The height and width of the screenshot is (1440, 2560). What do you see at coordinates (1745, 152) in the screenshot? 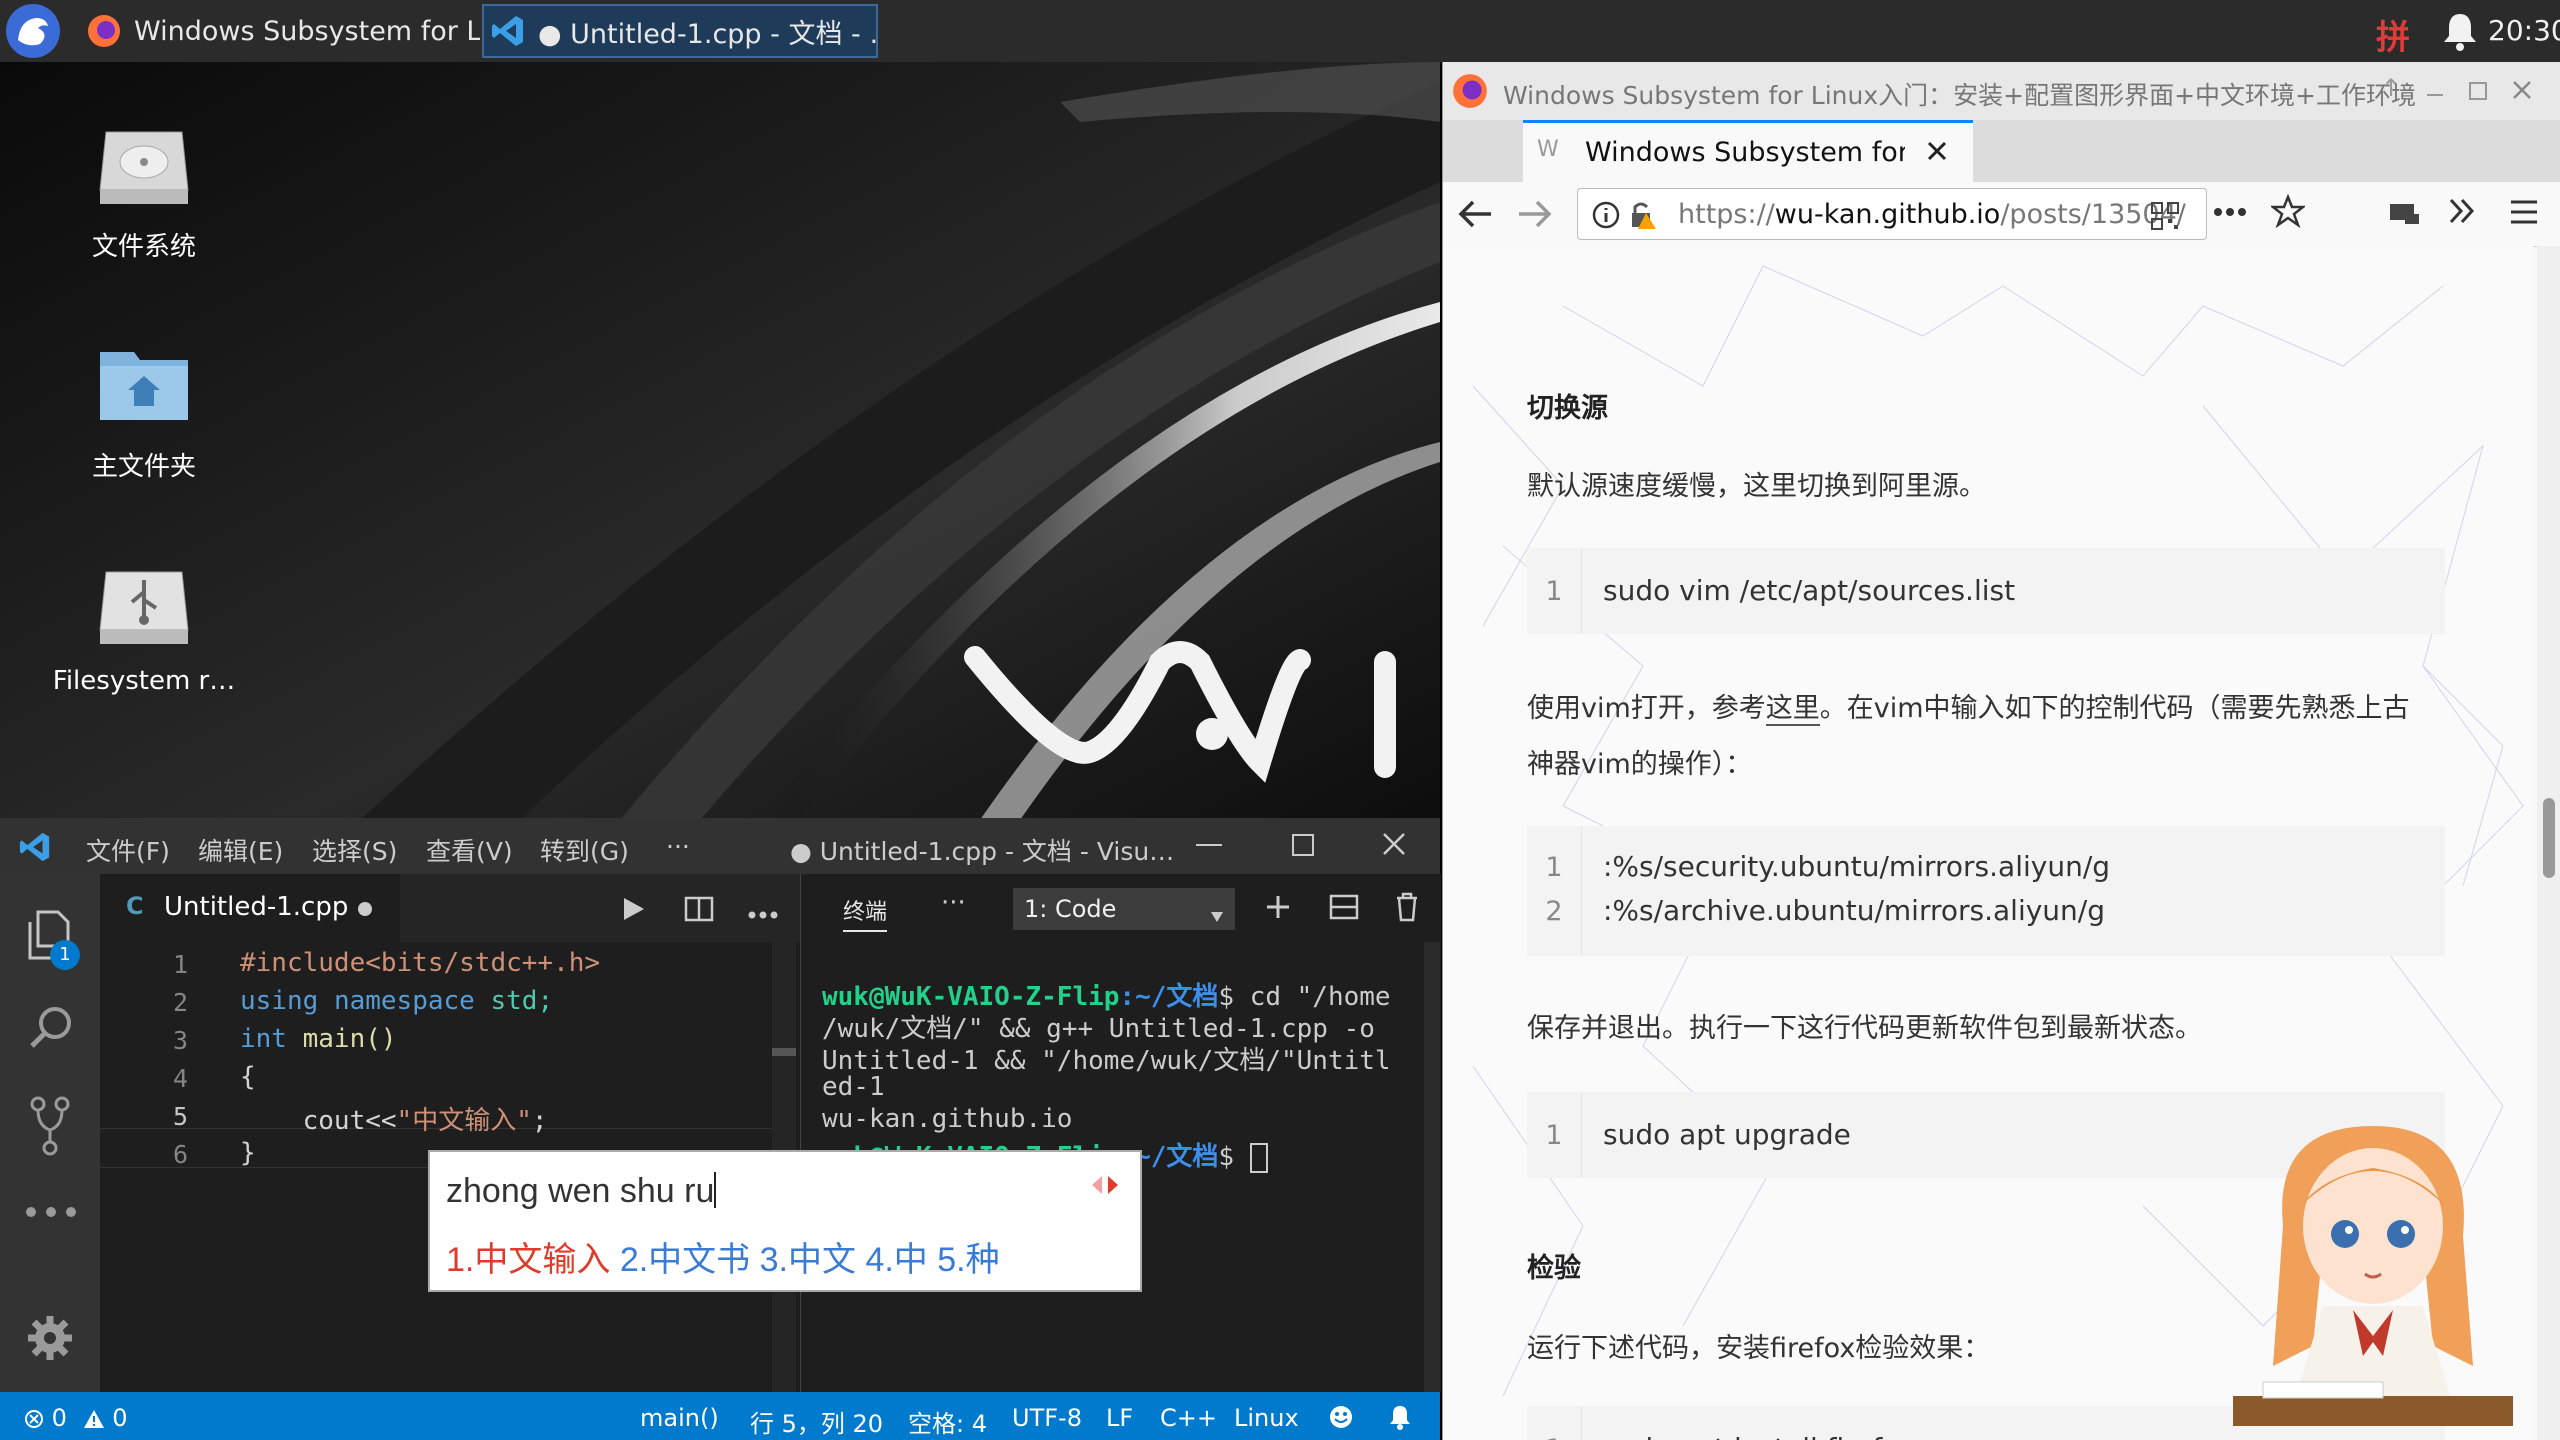
I see `tab-title: Windows Subsystem for Li` at bounding box center [1745, 152].